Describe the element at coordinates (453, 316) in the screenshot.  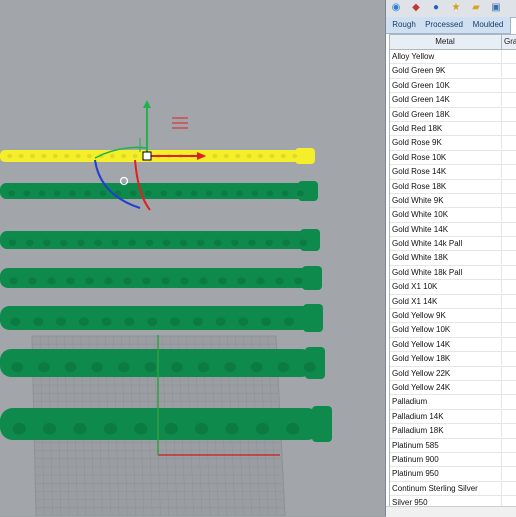
I see `table-row: Gold Yellow 9K` at that location.